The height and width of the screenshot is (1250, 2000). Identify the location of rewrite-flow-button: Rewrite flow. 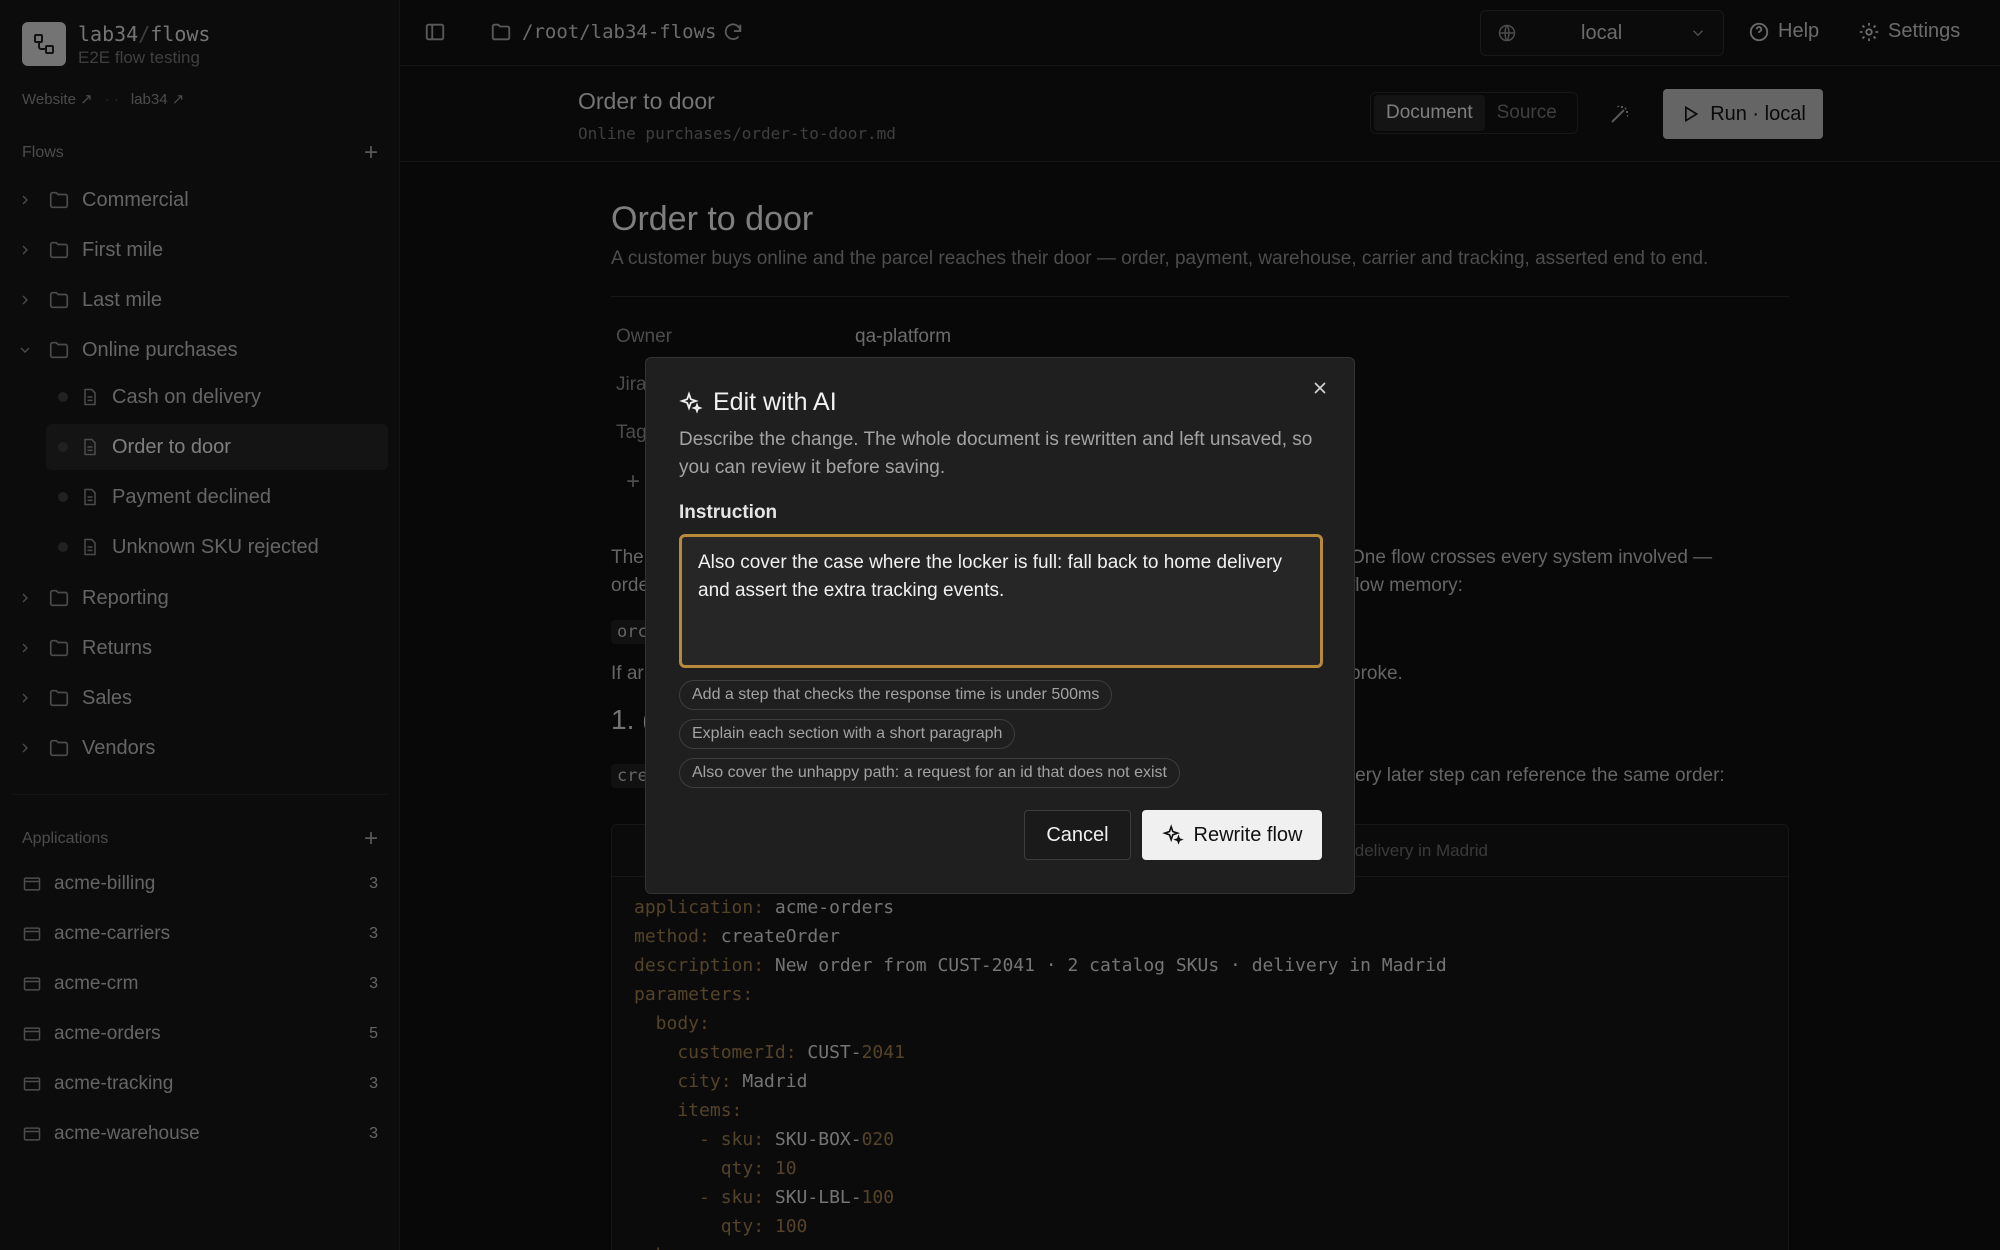
(1232, 835).